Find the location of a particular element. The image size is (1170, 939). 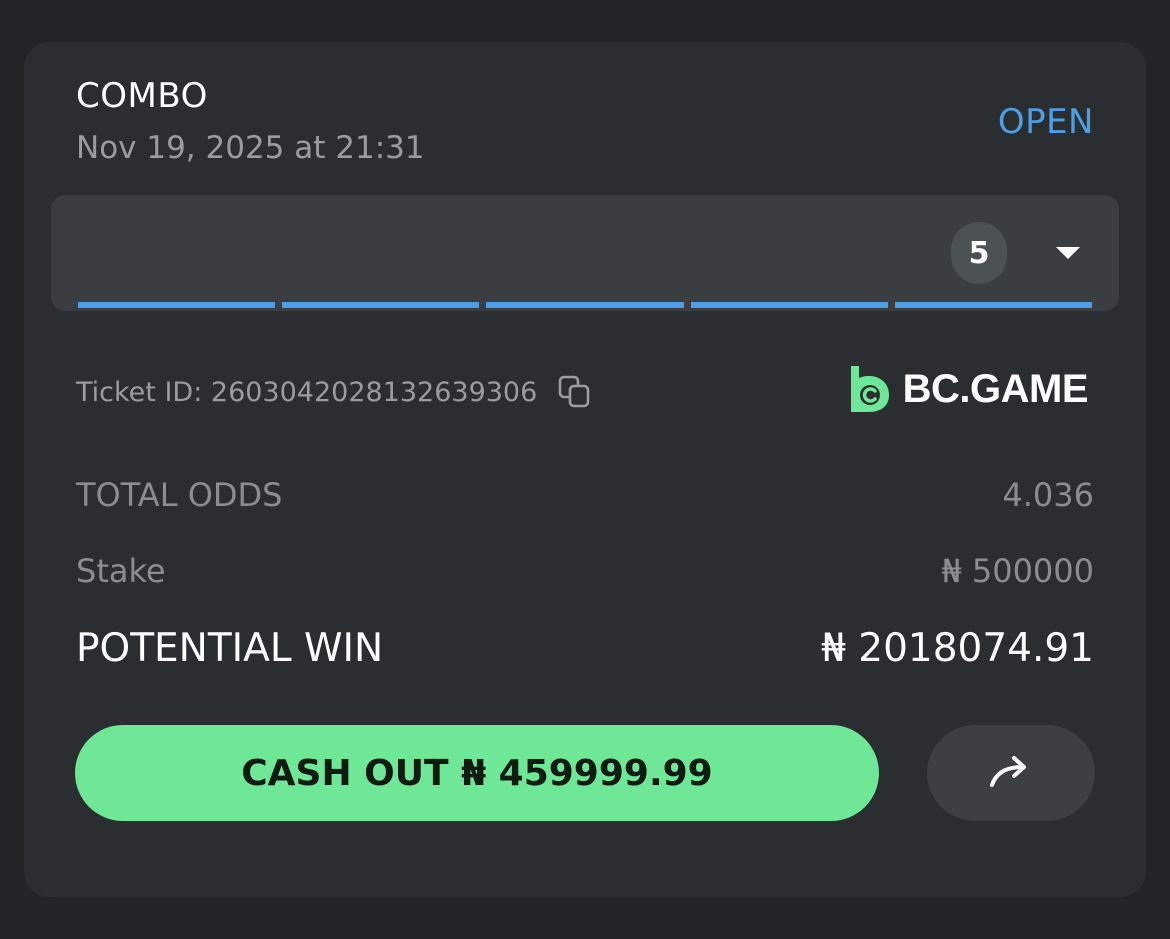

bet-type: COMBO is located at coordinates (142, 96).